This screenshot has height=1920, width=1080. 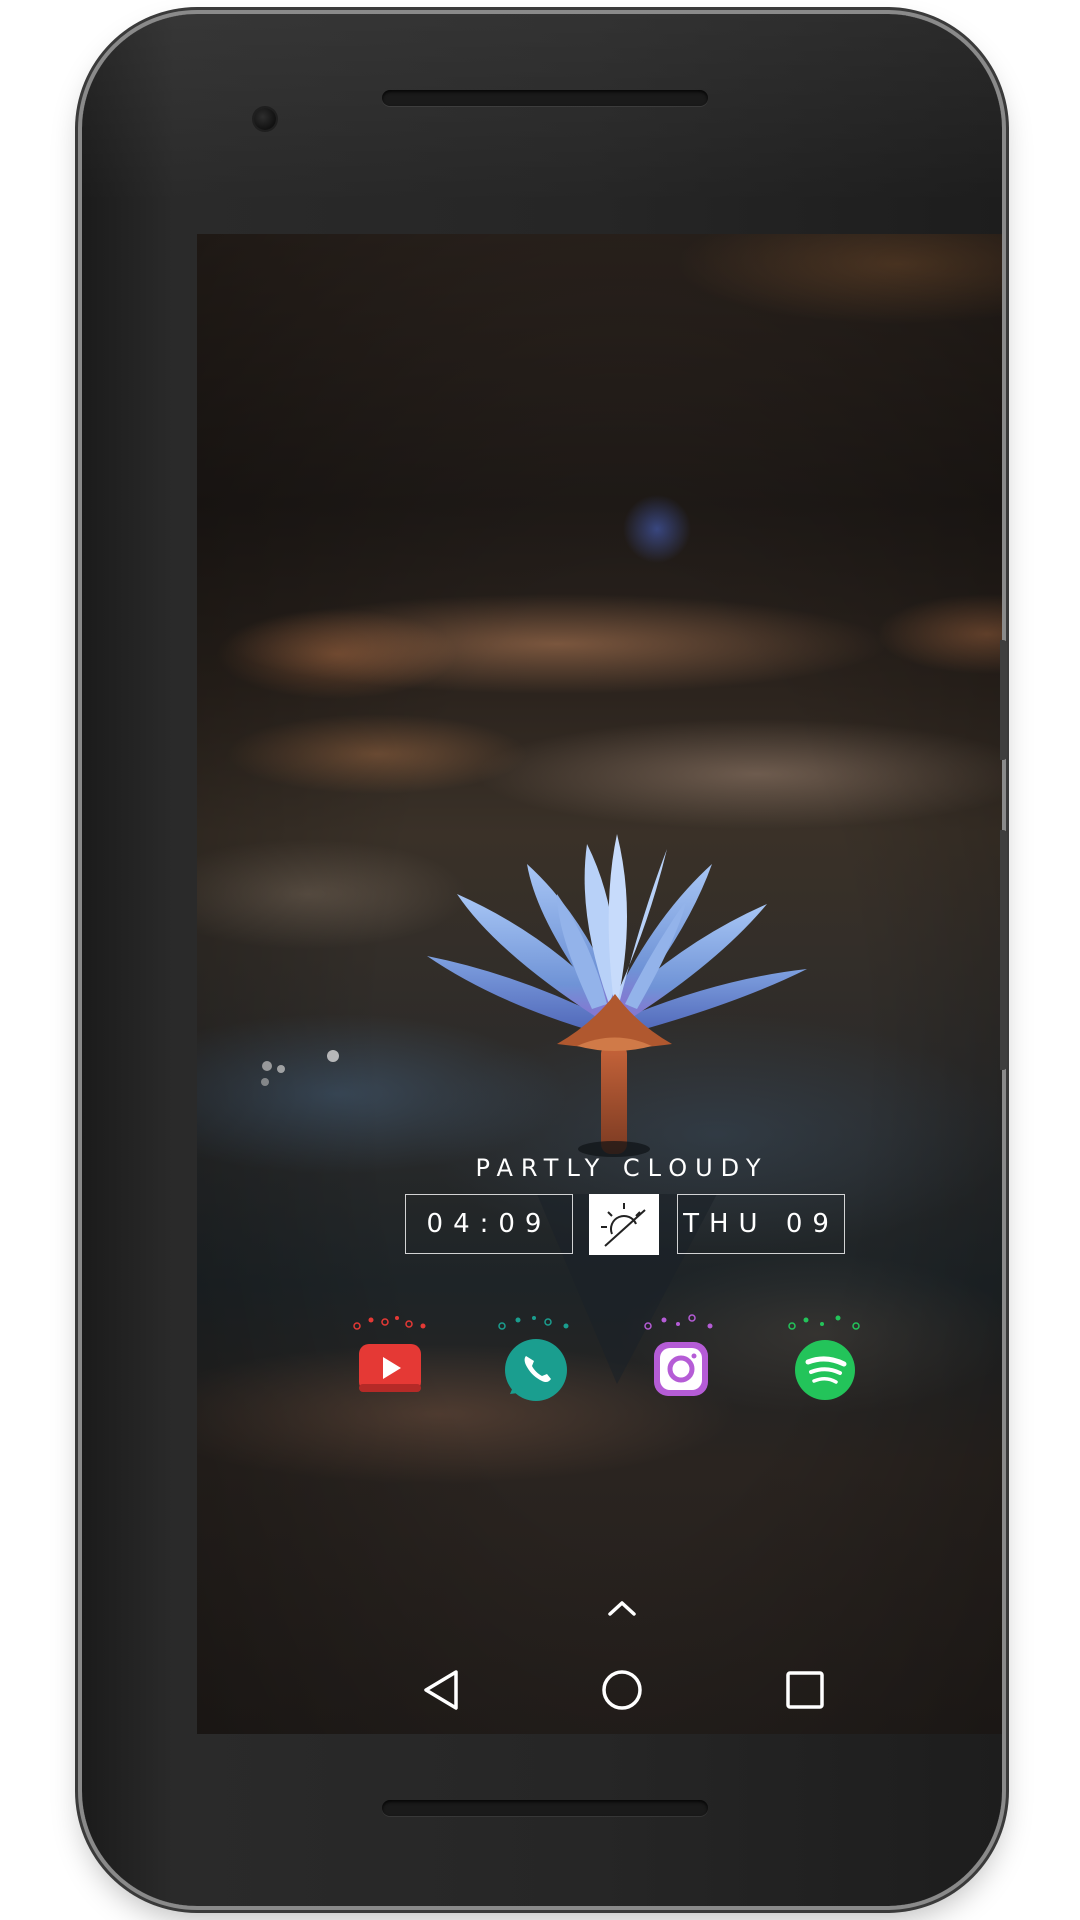 I want to click on whatsapp-icon, so click(x=536, y=1370).